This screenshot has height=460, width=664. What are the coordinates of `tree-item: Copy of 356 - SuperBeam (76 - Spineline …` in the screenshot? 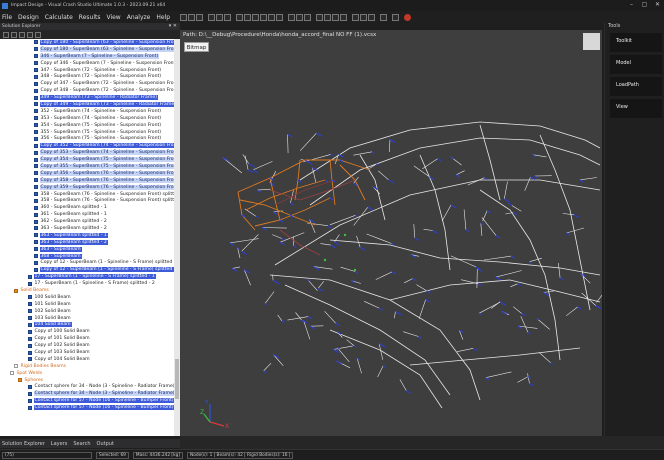 It's located at (87, 173).